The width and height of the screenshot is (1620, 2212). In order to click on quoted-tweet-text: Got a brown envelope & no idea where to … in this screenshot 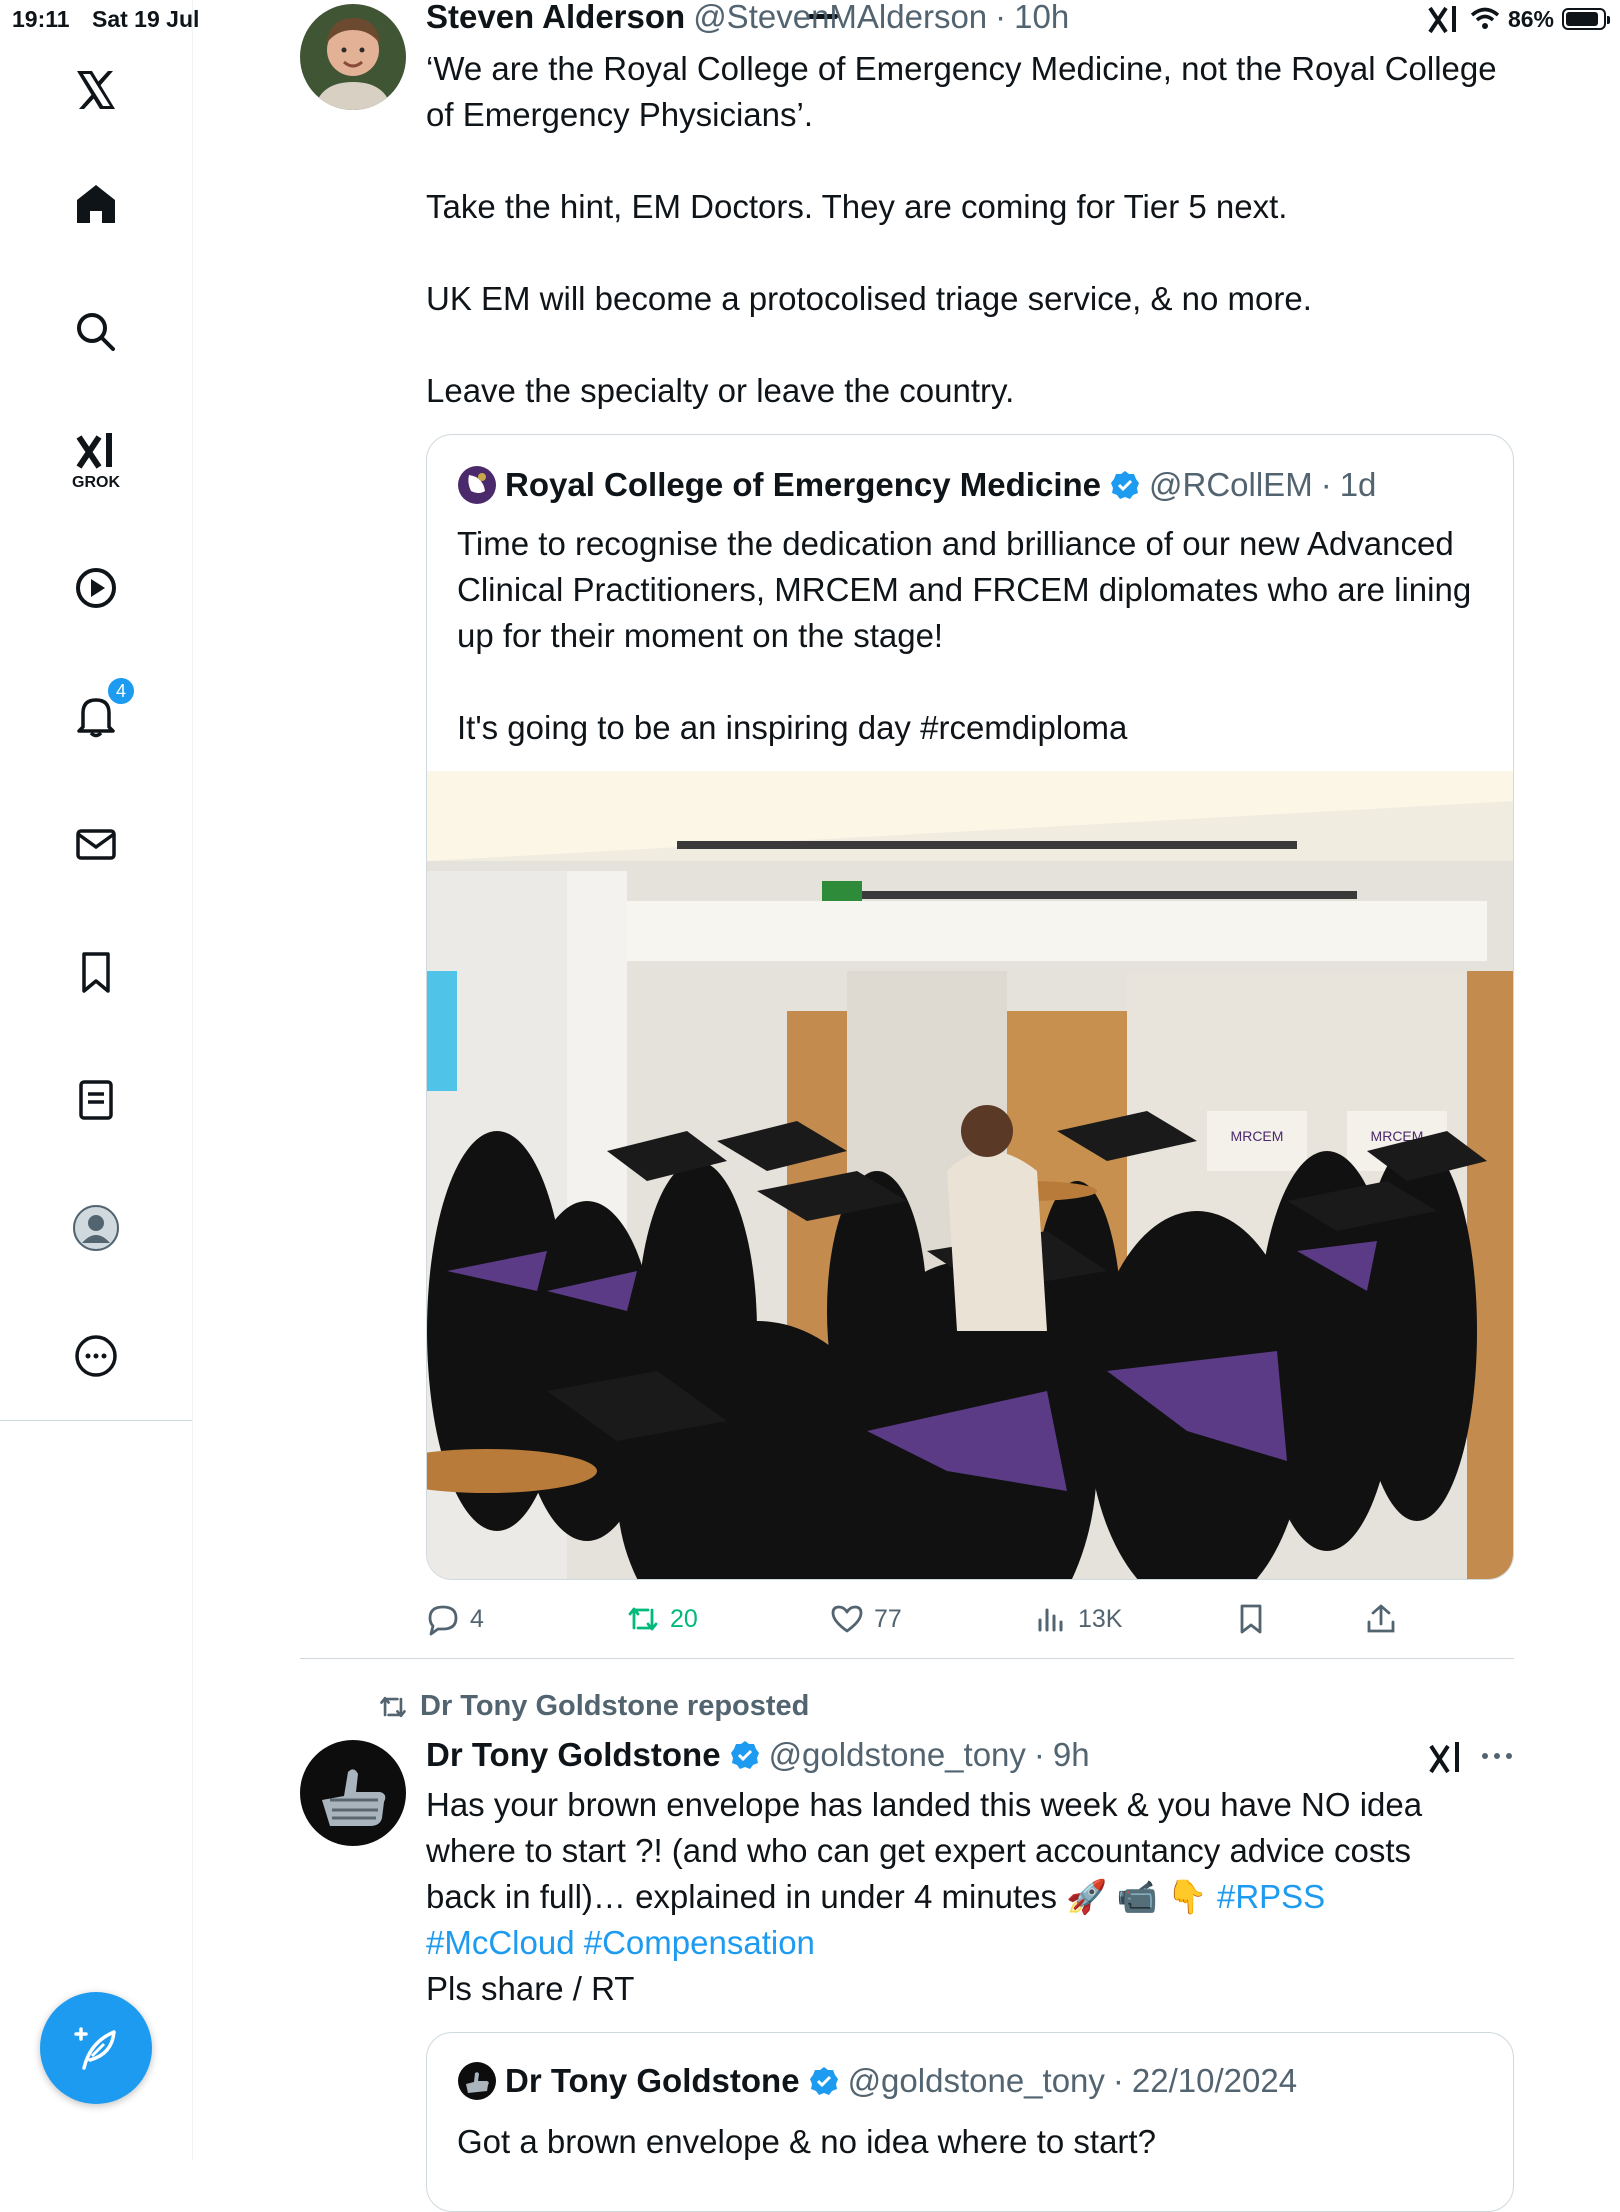, I will do `click(806, 2141)`.